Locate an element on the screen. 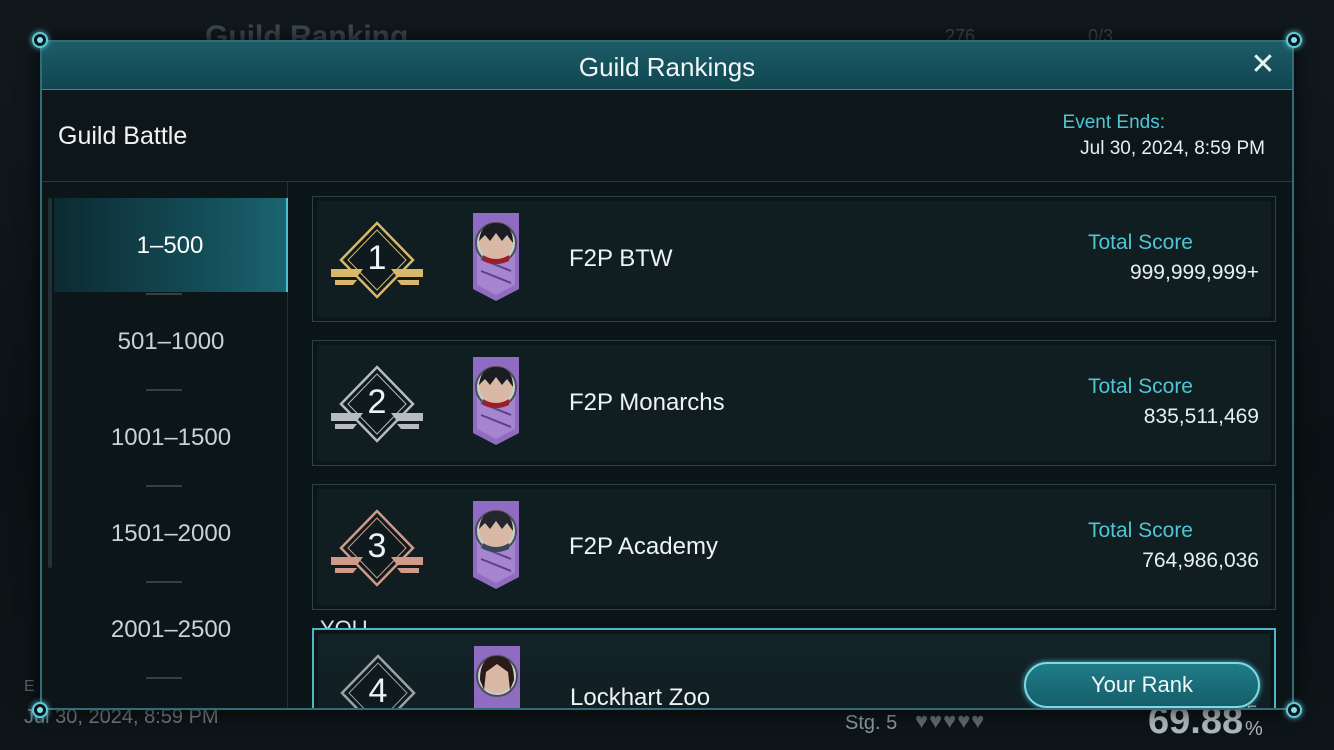 The width and height of the screenshot is (1334, 750). rank-number: 3 is located at coordinates (377, 546).